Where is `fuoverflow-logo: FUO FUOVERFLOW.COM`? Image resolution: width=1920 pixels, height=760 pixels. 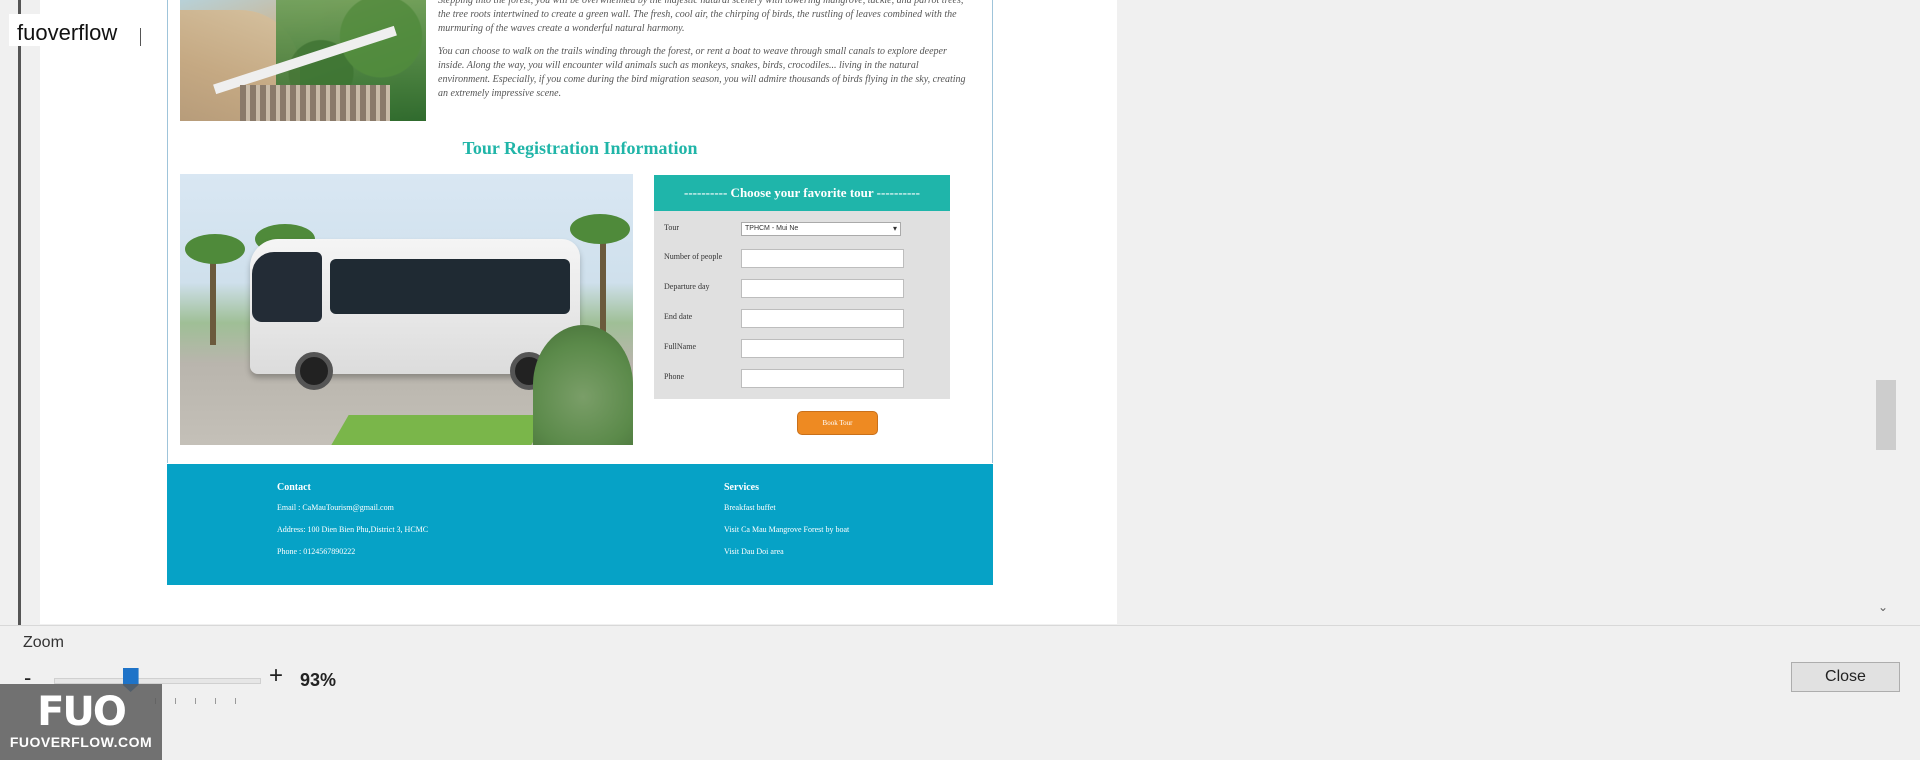 fuoverflow-logo: FUO FUOVERFLOW.COM is located at coordinates (81, 722).